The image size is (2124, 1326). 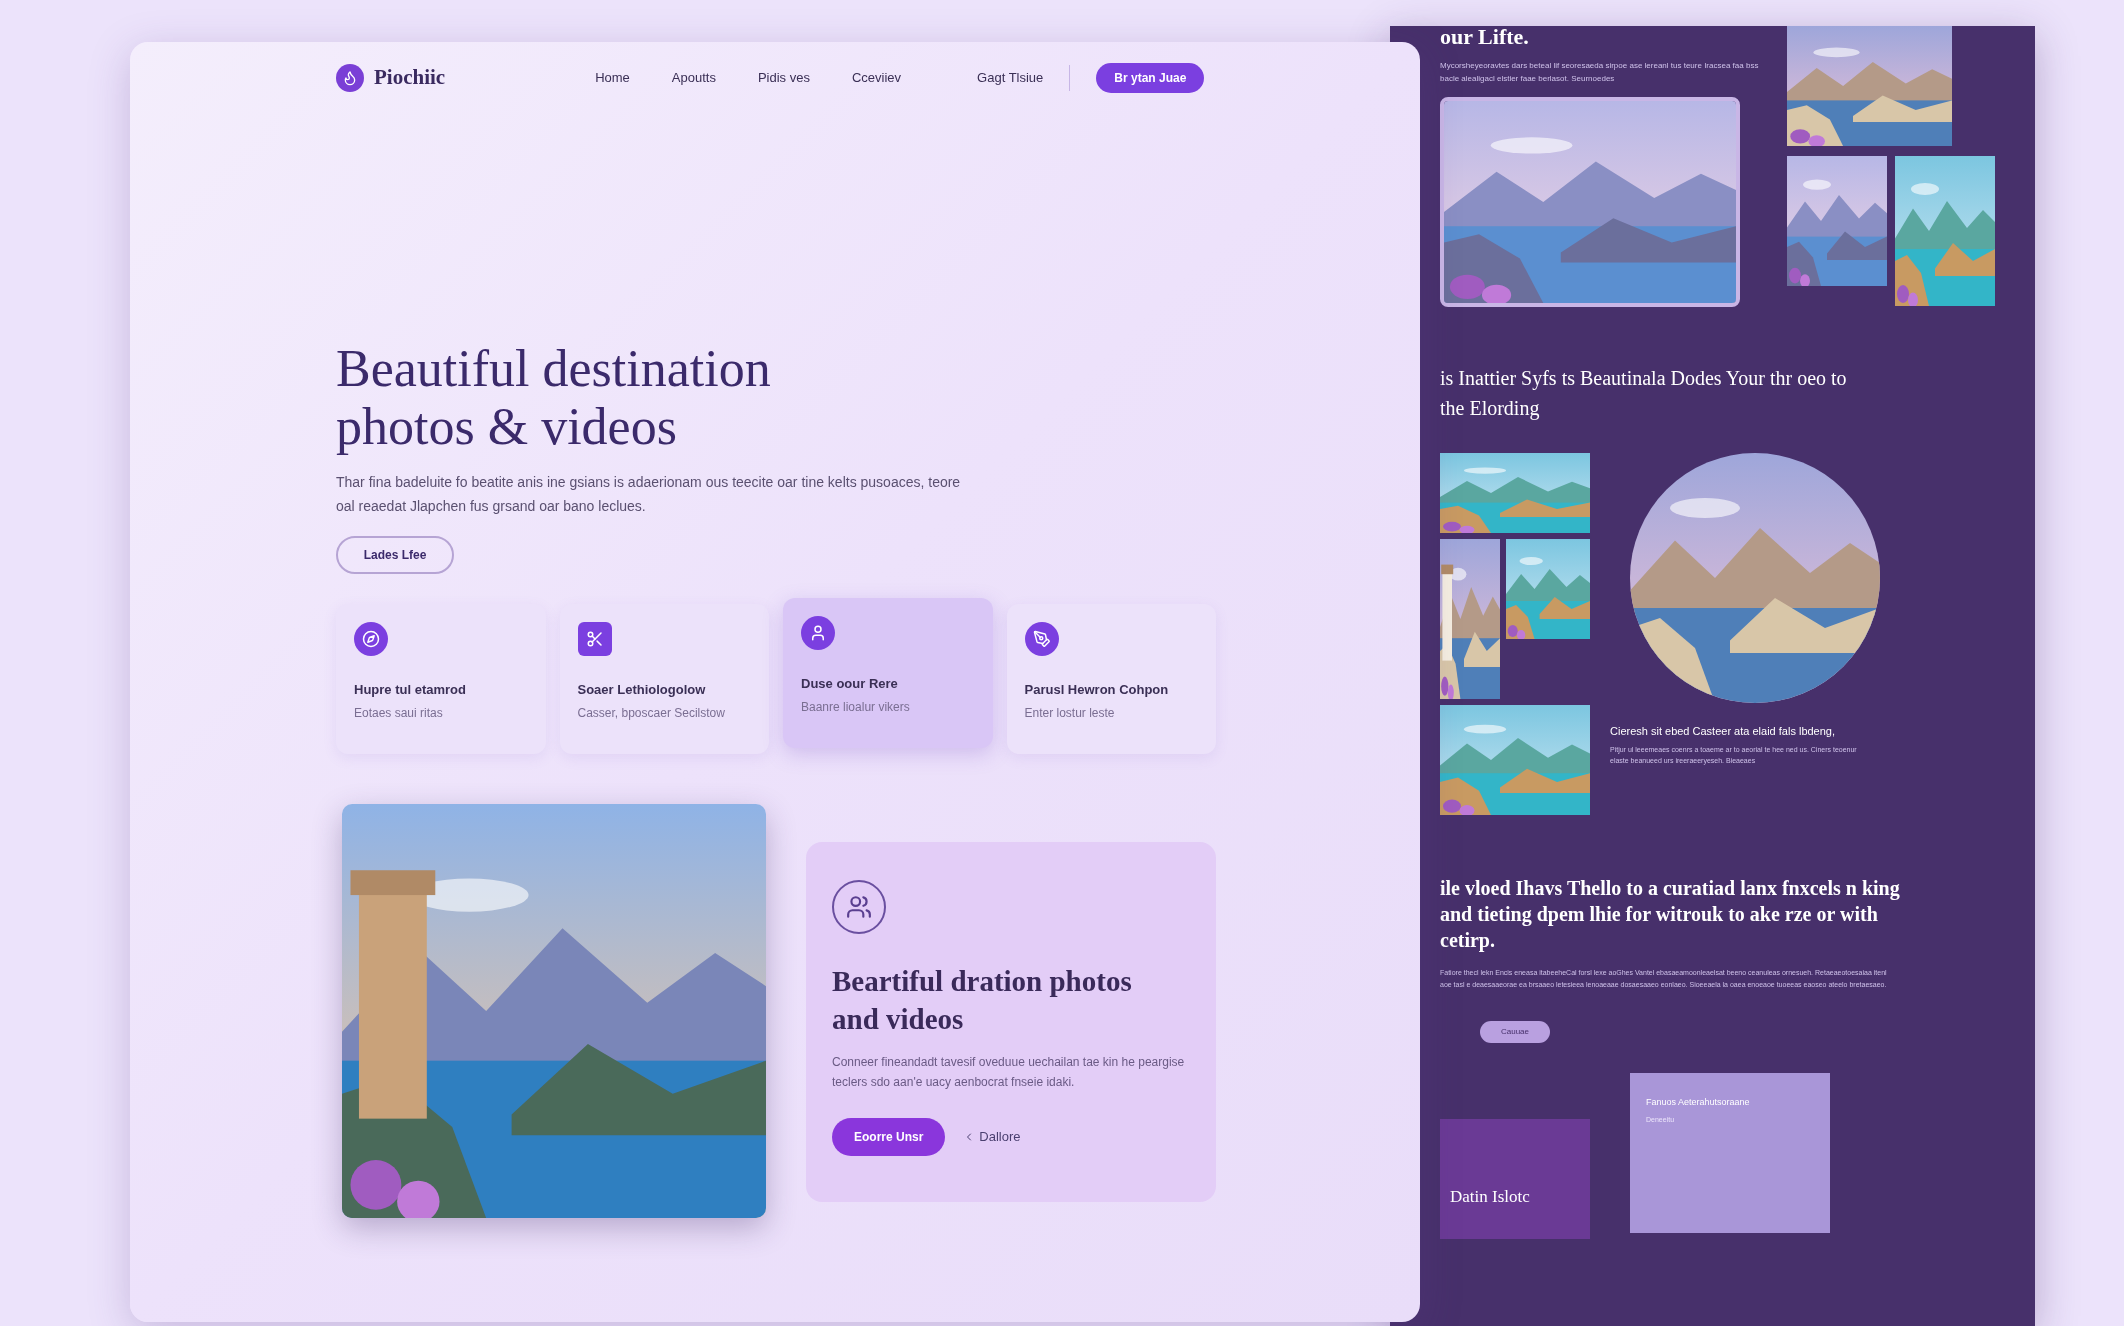 I want to click on feature-card: Duse oour Rere Baanre lioalur vikers, so click(x=888, y=673).